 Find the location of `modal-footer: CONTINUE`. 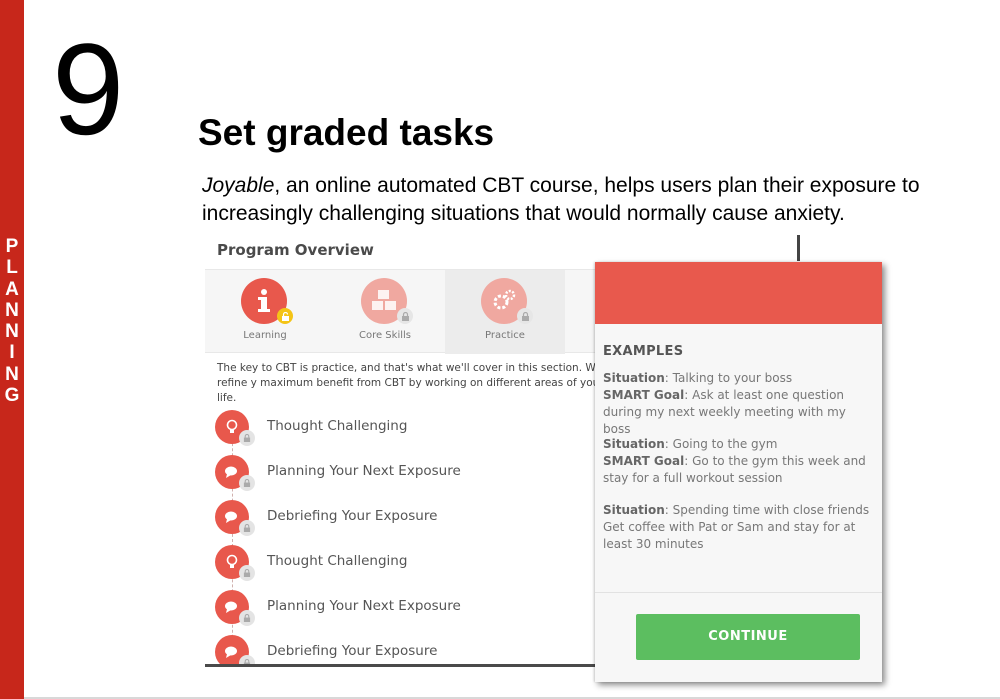

modal-footer: CONTINUE is located at coordinates (738, 637).